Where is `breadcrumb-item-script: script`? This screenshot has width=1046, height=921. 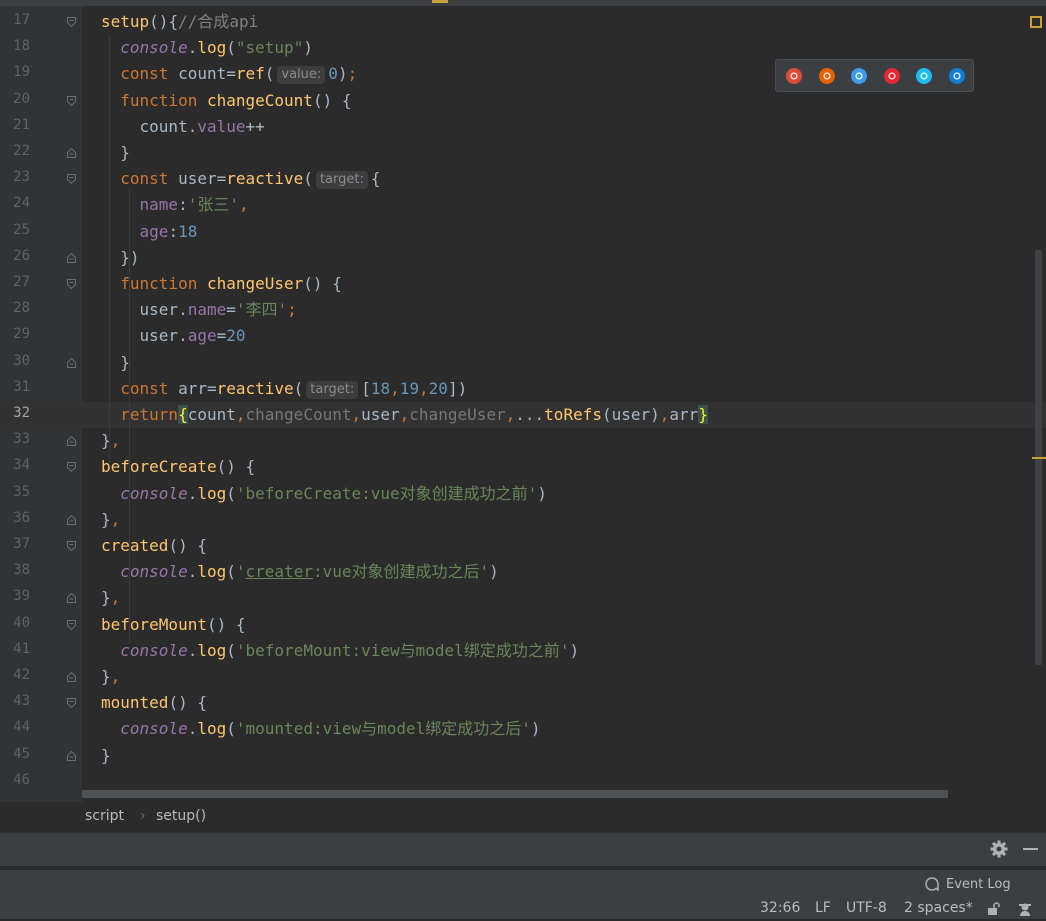 breadcrumb-item-script: script is located at coordinates (104, 816).